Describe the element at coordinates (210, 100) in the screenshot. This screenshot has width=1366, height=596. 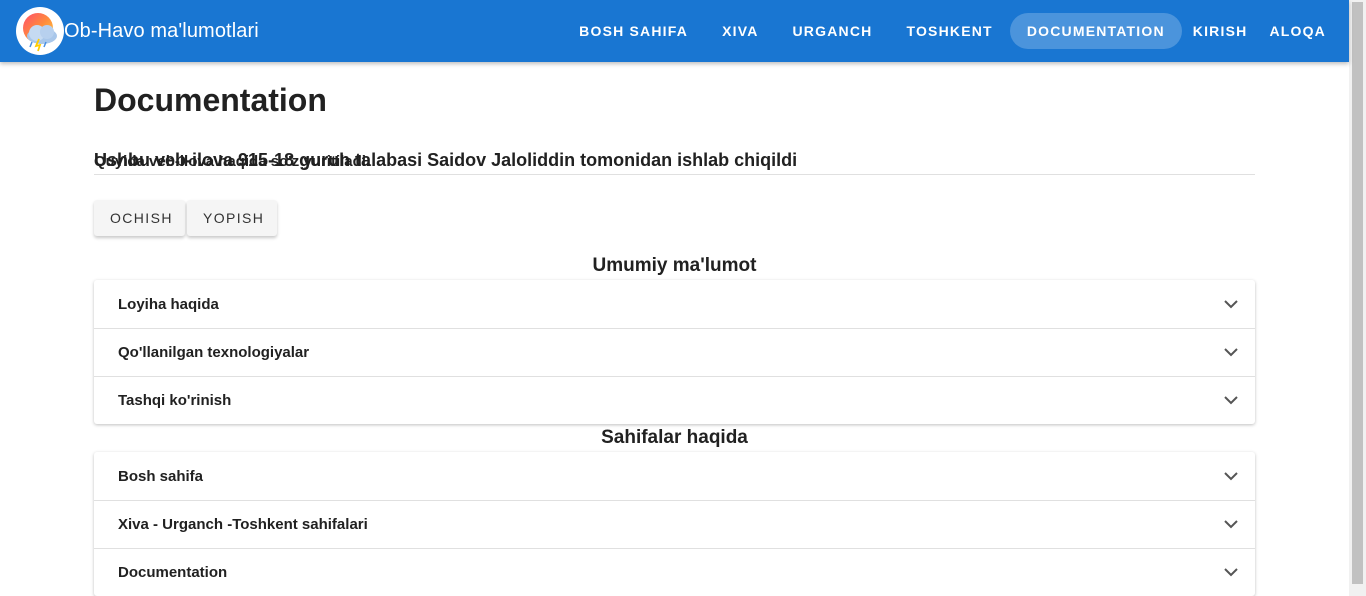
I see `page-title: Documentation` at that location.